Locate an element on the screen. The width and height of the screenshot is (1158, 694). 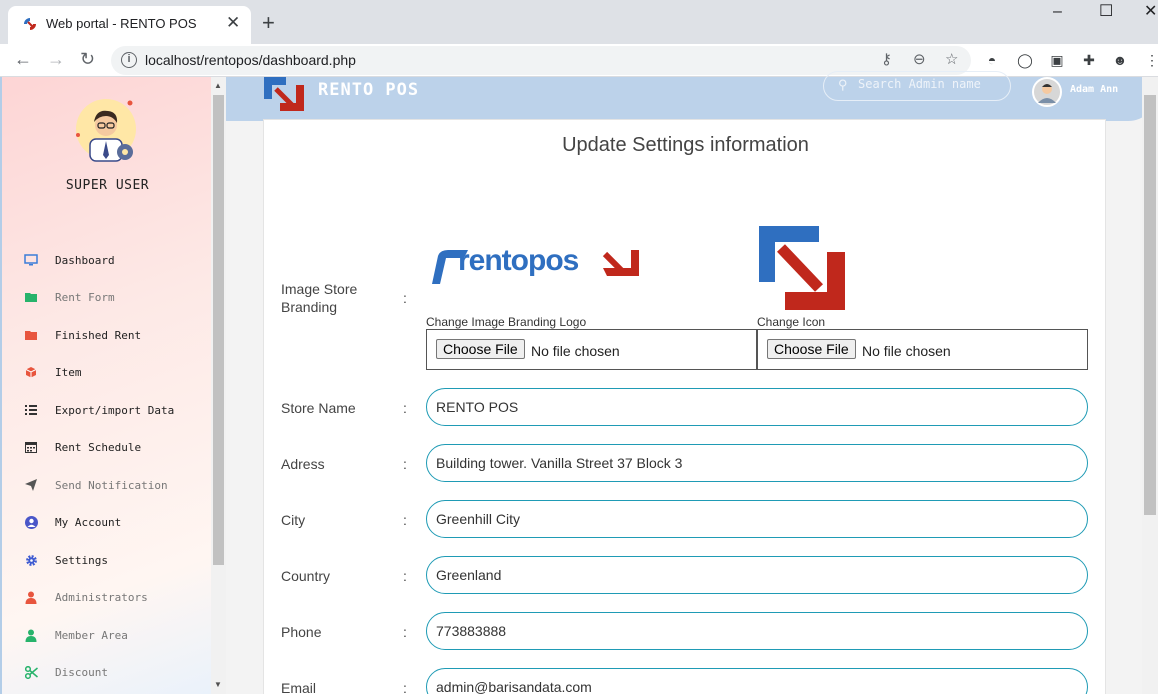
profile-avatar-icon: ☻ is located at coordinates (1120, 60).